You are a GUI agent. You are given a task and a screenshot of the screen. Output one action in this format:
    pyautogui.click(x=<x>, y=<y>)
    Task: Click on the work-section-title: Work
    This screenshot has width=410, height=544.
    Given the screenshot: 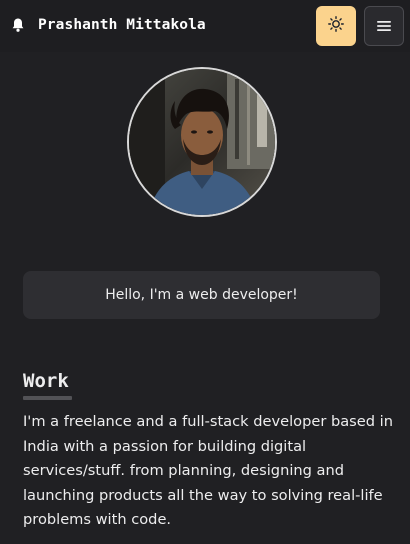 What is the action you would take?
    pyautogui.click(x=46, y=381)
    